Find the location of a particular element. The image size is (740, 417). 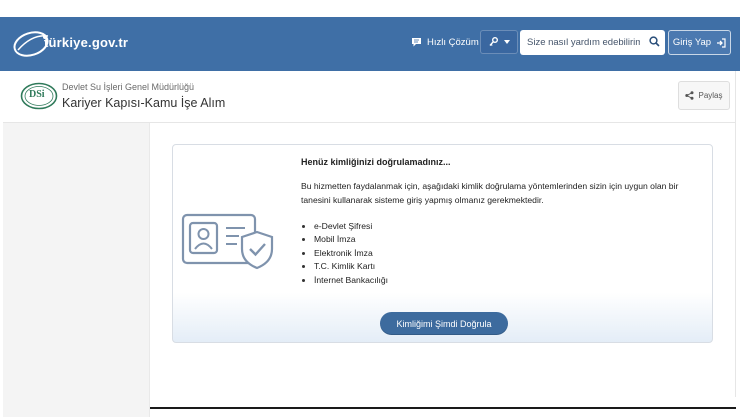

method-item-internet-banking: İnternet Bankacılığı is located at coordinates (344, 280).